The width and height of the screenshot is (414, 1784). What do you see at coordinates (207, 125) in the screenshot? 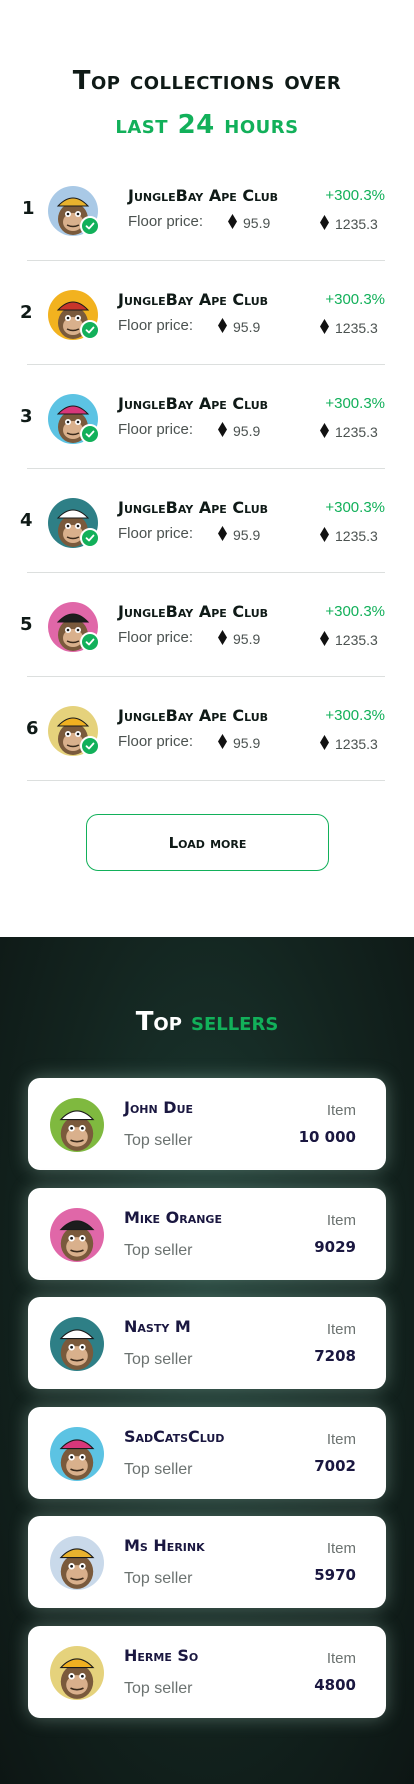
I see `collections-subtitle: last 24 hours` at bounding box center [207, 125].